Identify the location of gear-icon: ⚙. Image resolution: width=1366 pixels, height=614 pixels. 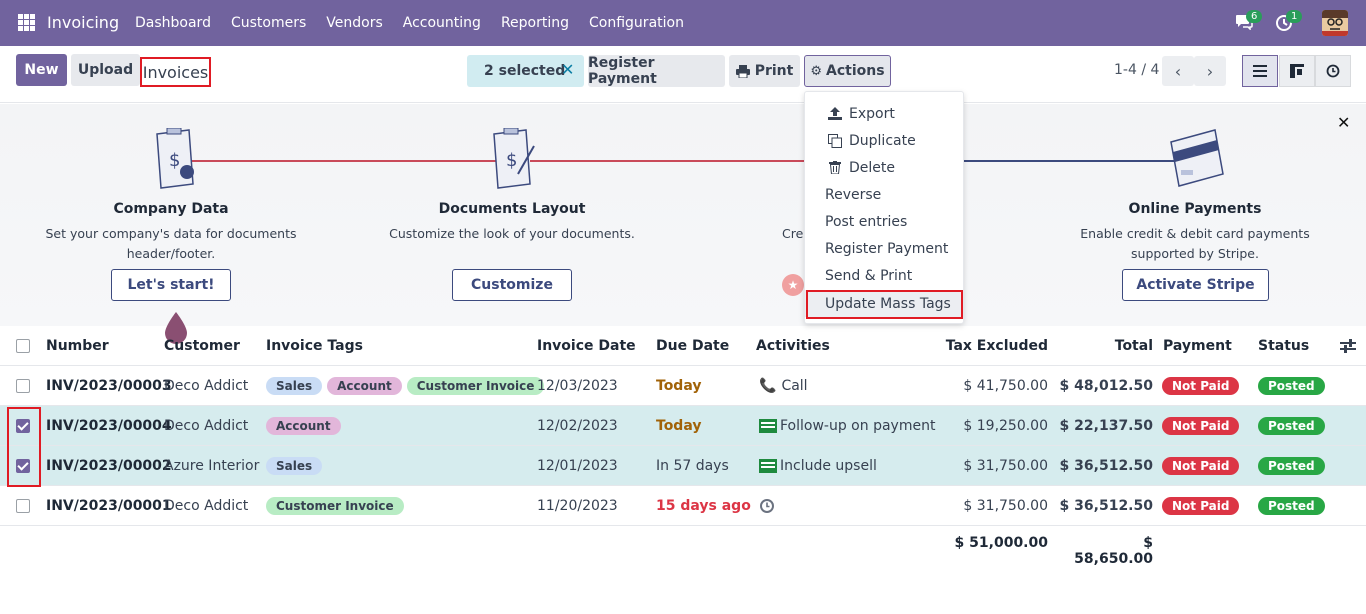
(816, 71).